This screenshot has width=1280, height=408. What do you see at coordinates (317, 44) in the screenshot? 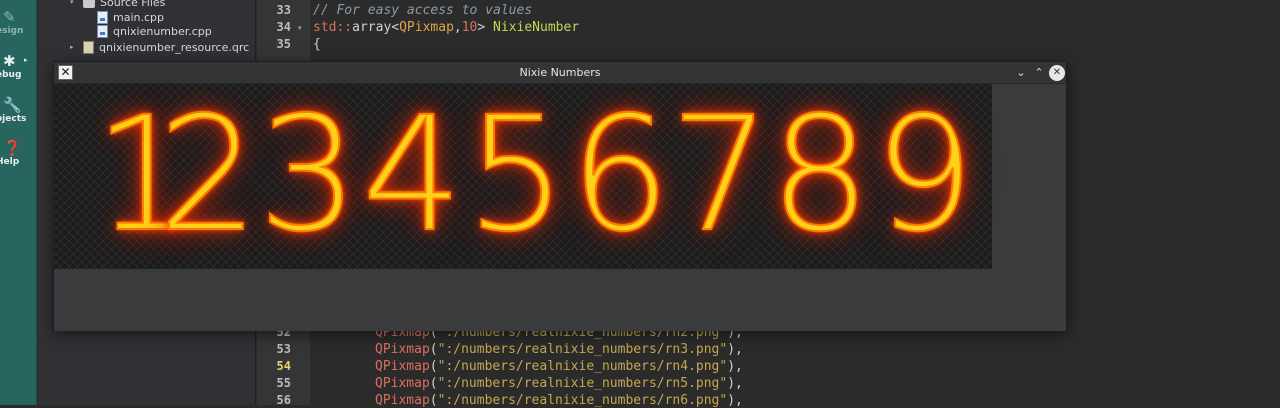
I see `code-line: {` at bounding box center [317, 44].